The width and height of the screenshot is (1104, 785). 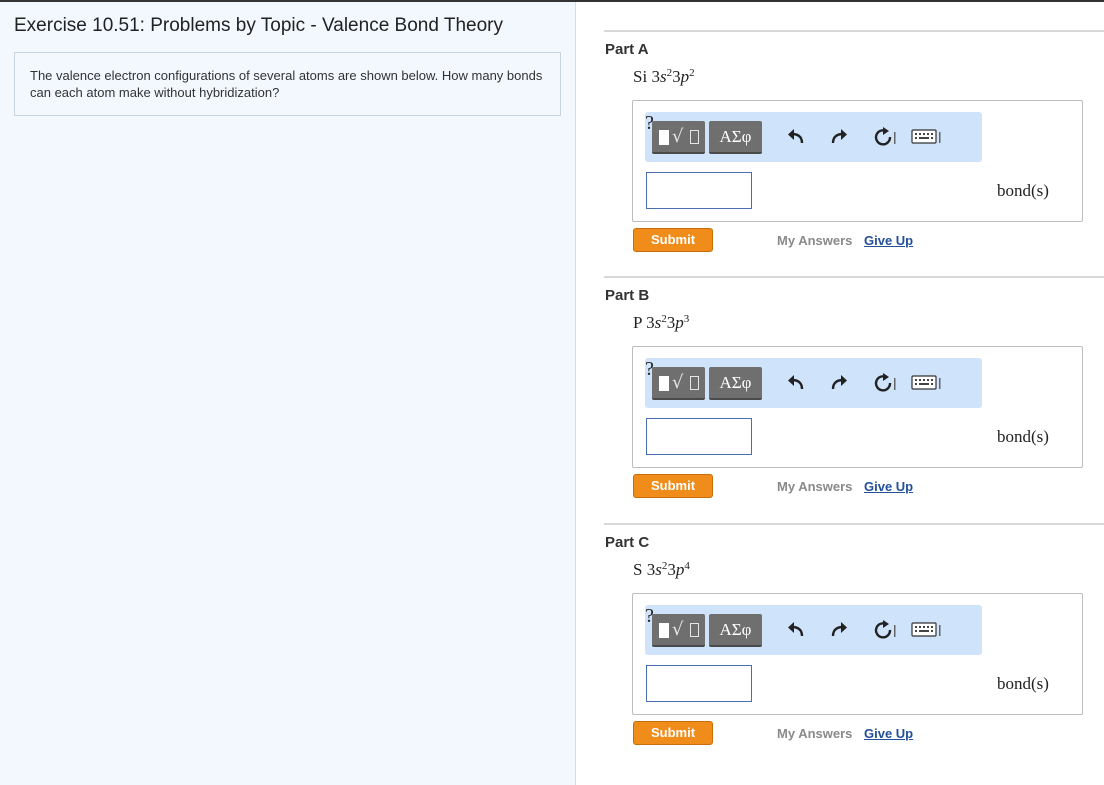 I want to click on electron-configuration: P 3s23p3, so click(x=661, y=323).